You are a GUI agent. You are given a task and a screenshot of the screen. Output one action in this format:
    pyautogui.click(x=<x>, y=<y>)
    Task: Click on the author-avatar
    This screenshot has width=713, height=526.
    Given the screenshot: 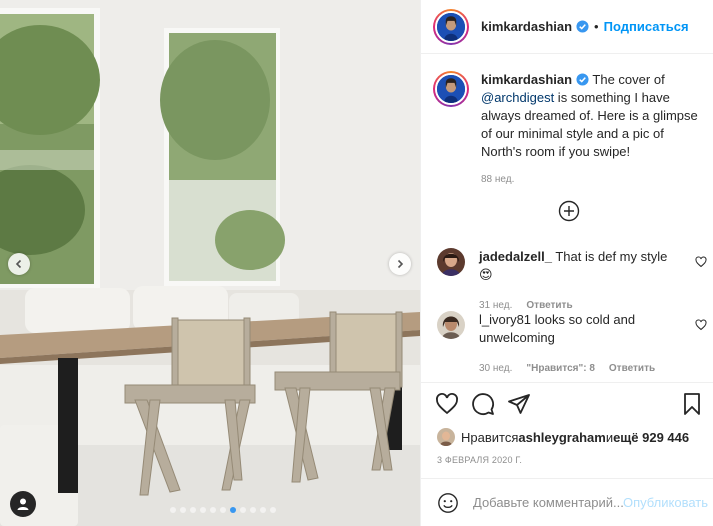 What is the action you would take?
    pyautogui.click(x=451, y=26)
    